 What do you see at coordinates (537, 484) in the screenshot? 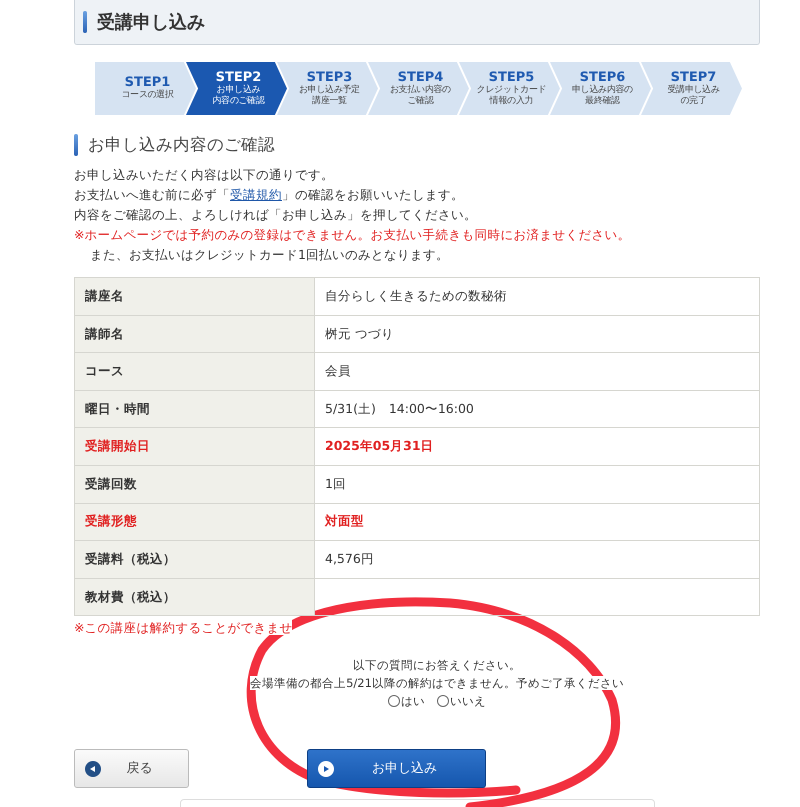
I see `row-value: 1回` at bounding box center [537, 484].